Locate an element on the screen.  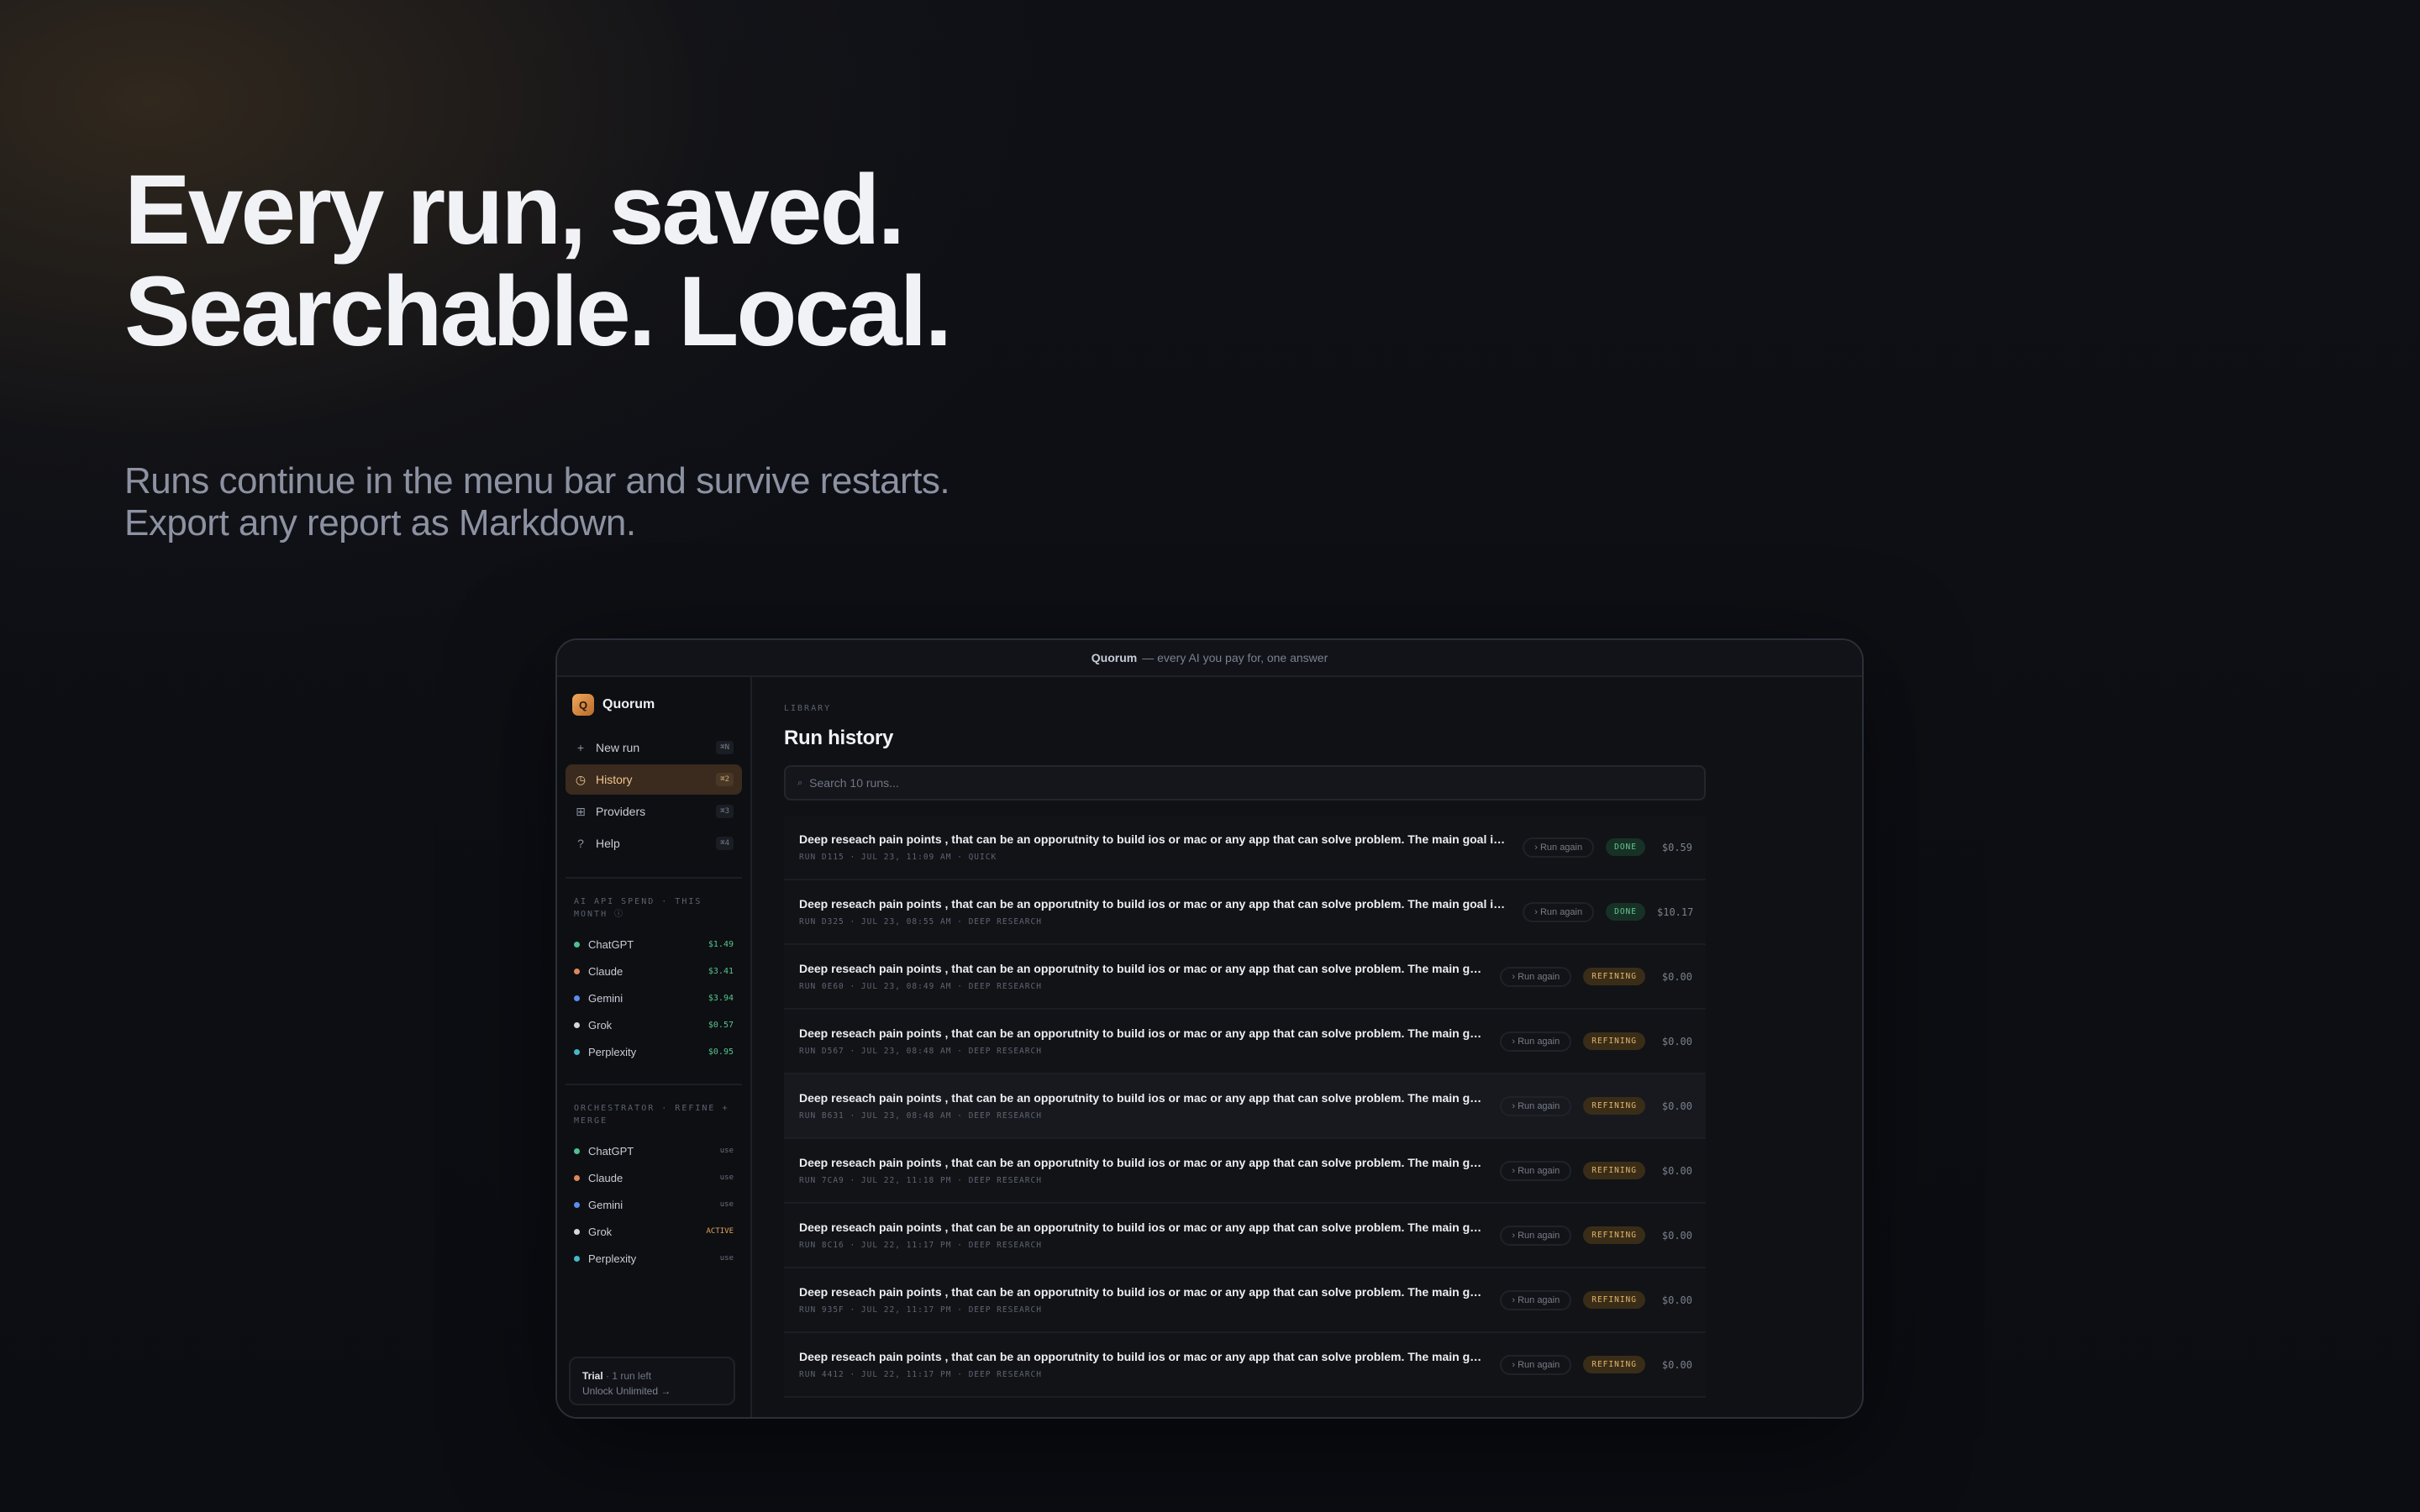
provider-name: Perplexity is located at coordinates (613, 1051).